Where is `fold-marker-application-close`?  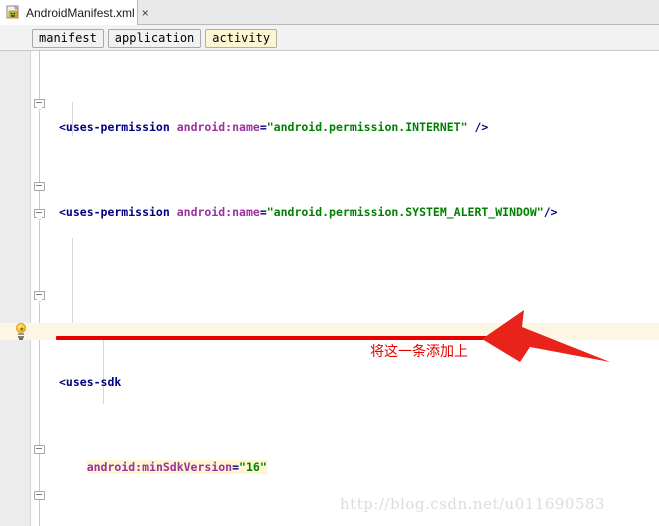 fold-marker-application-close is located at coordinates (40, 451).